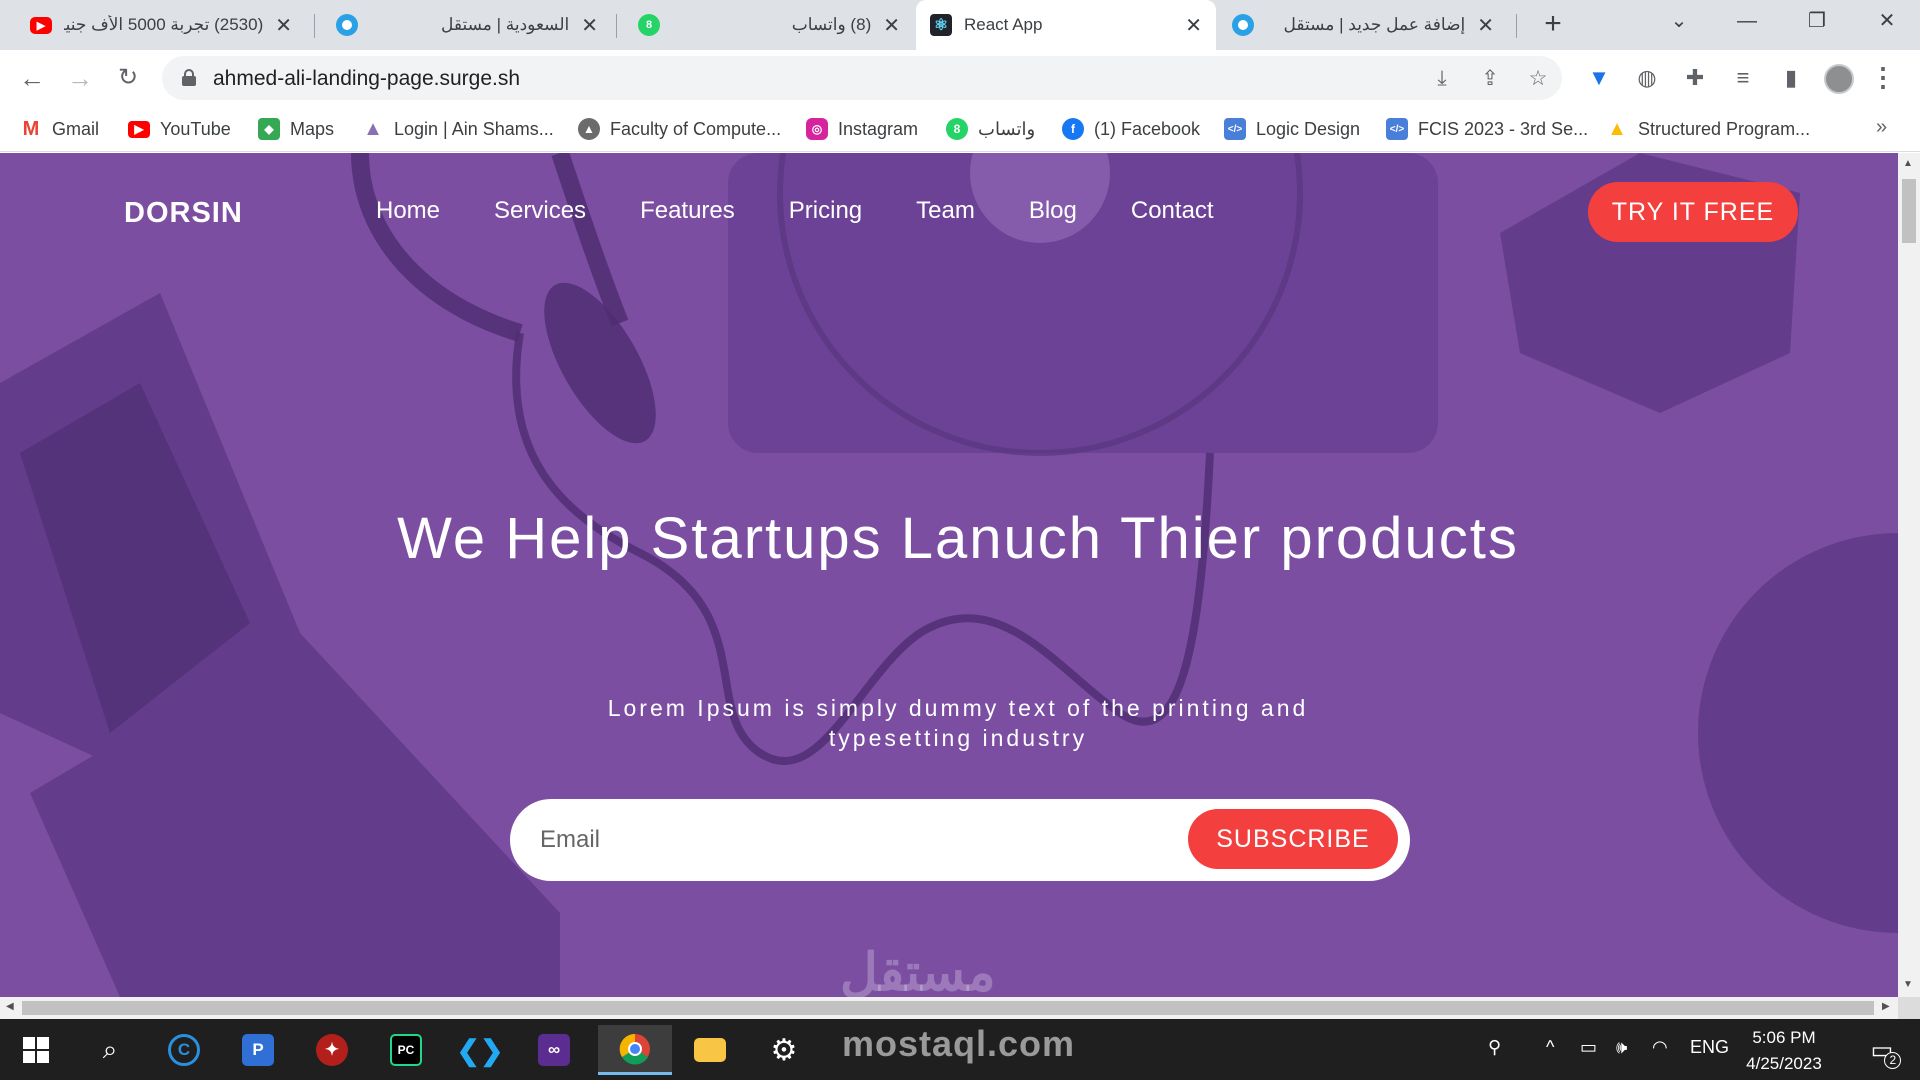  I want to click on tab-search-chevron-icon: ⌄, so click(1679, 21).